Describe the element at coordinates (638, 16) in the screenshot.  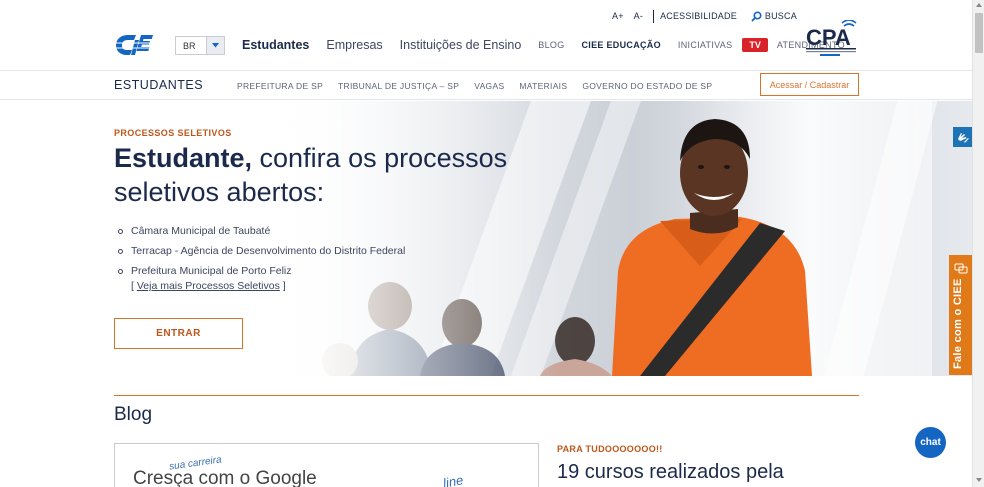
I see `font-decrease-button: A-` at that location.